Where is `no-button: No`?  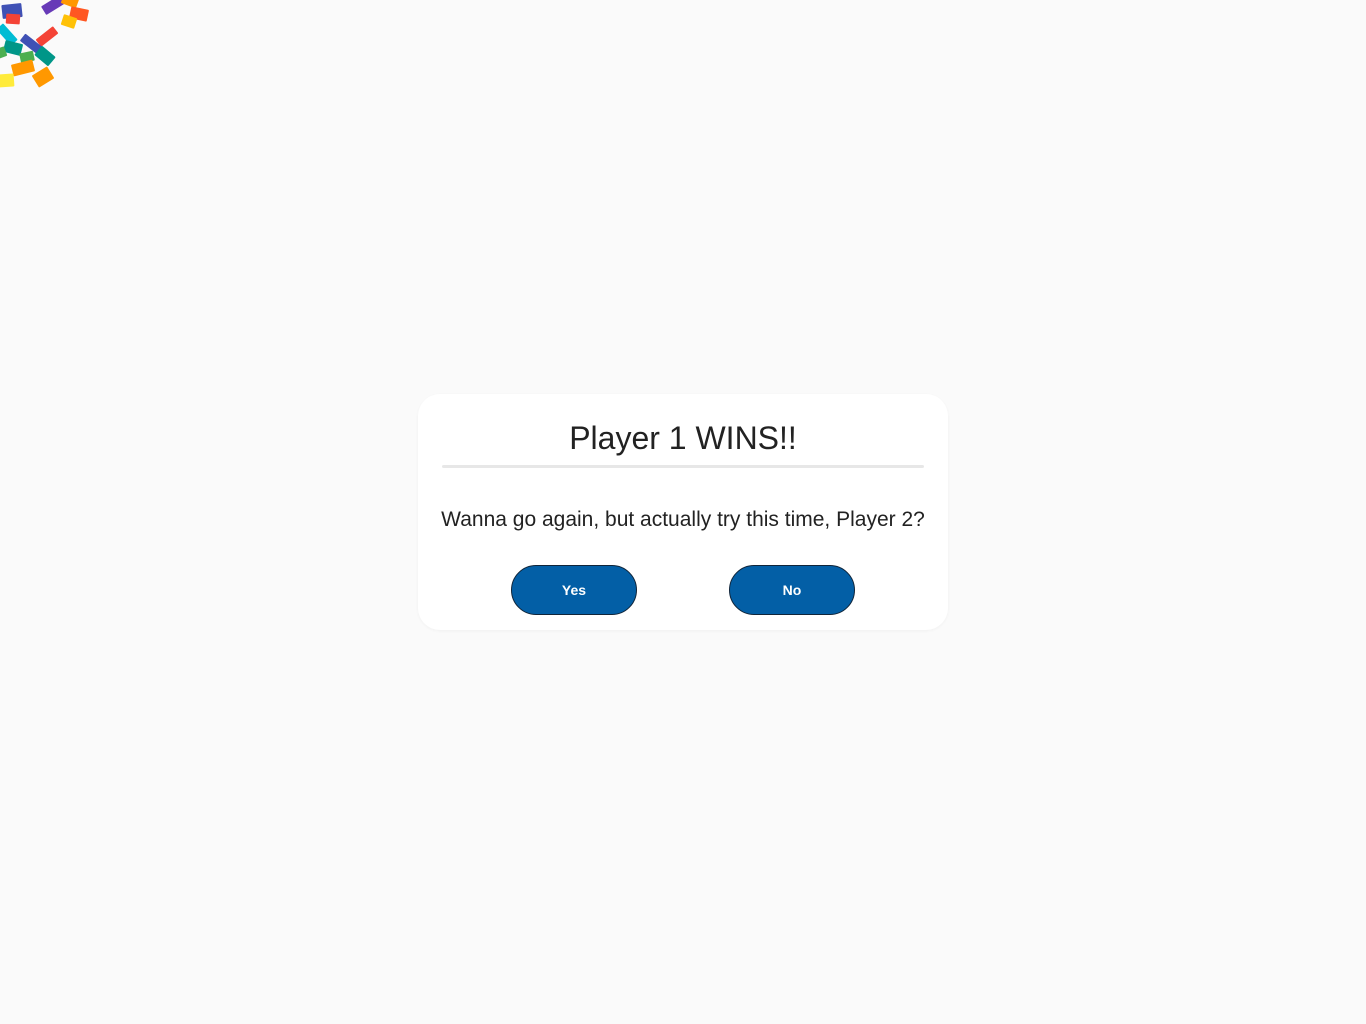 no-button: No is located at coordinates (792, 590).